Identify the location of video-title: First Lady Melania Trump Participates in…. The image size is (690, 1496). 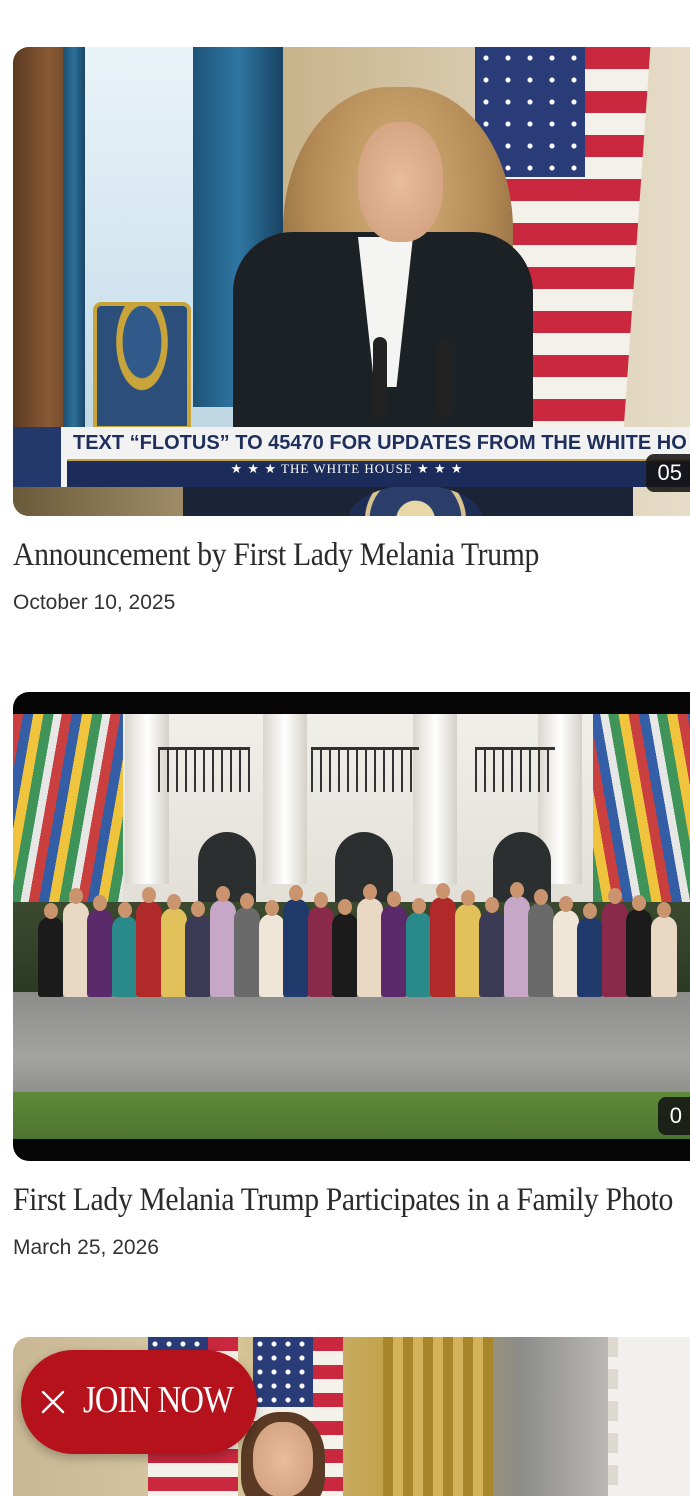
(343, 1200).